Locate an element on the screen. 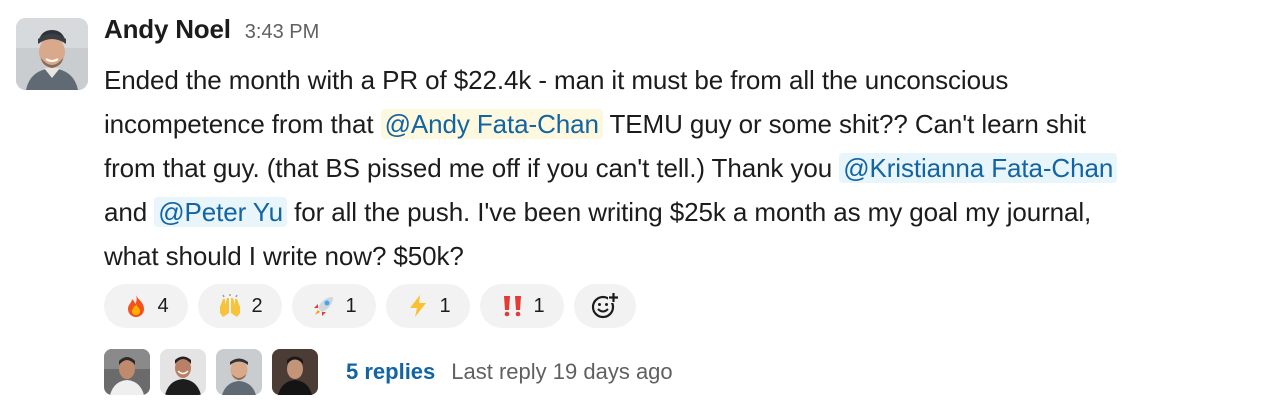  author-name: Andy Noel is located at coordinates (167, 29).